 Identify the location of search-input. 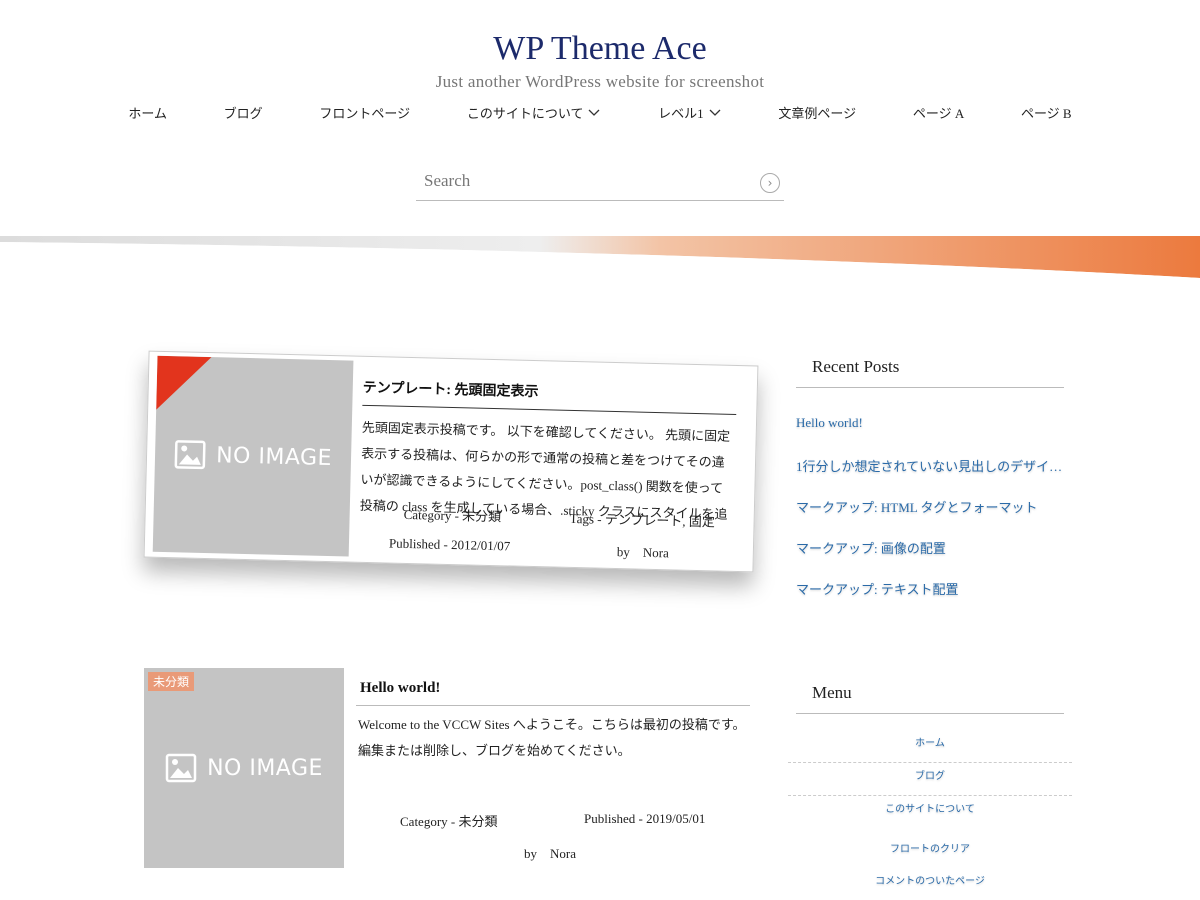
(589, 181).